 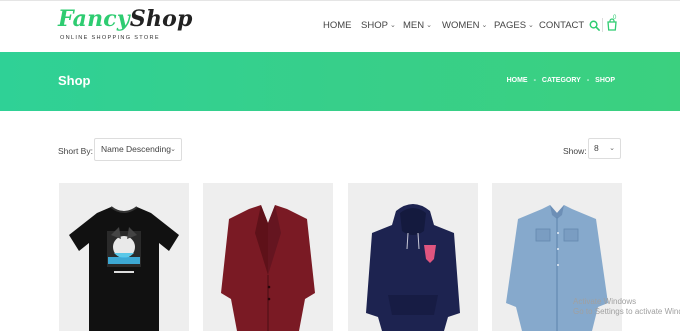 What do you see at coordinates (575, 151) in the screenshot?
I see `show-label: Show:` at bounding box center [575, 151].